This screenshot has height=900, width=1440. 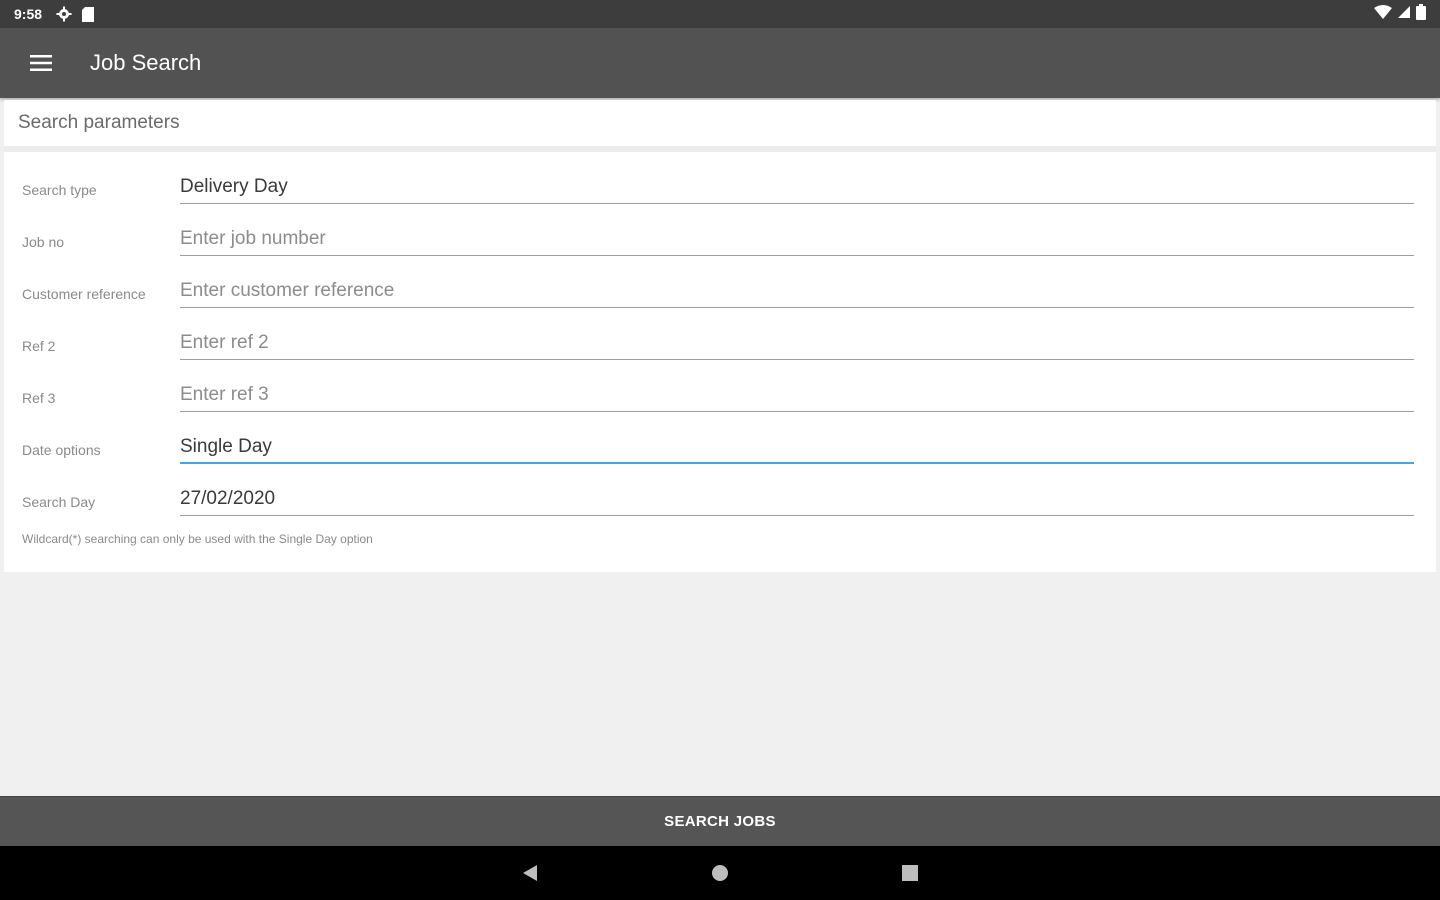 I want to click on customer-reference-input: Enter customer reference, so click(x=797, y=294).